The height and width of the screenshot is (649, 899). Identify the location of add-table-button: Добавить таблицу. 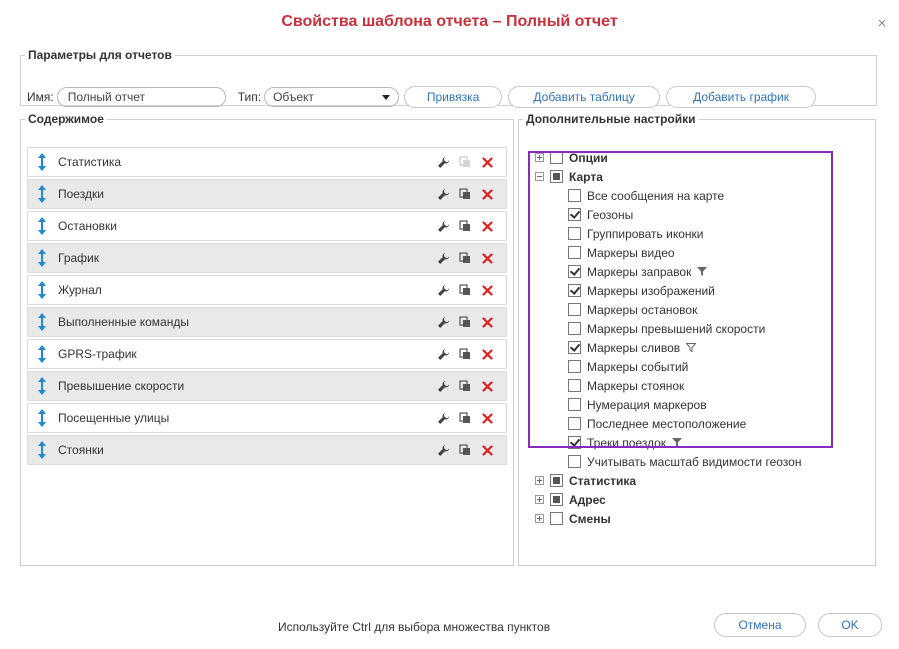
(584, 97).